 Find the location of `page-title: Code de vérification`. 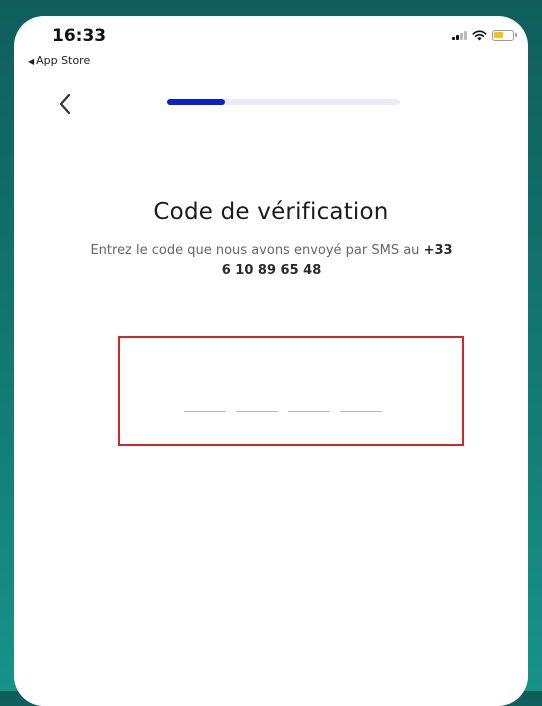

page-title: Code de vérification is located at coordinates (271, 212).